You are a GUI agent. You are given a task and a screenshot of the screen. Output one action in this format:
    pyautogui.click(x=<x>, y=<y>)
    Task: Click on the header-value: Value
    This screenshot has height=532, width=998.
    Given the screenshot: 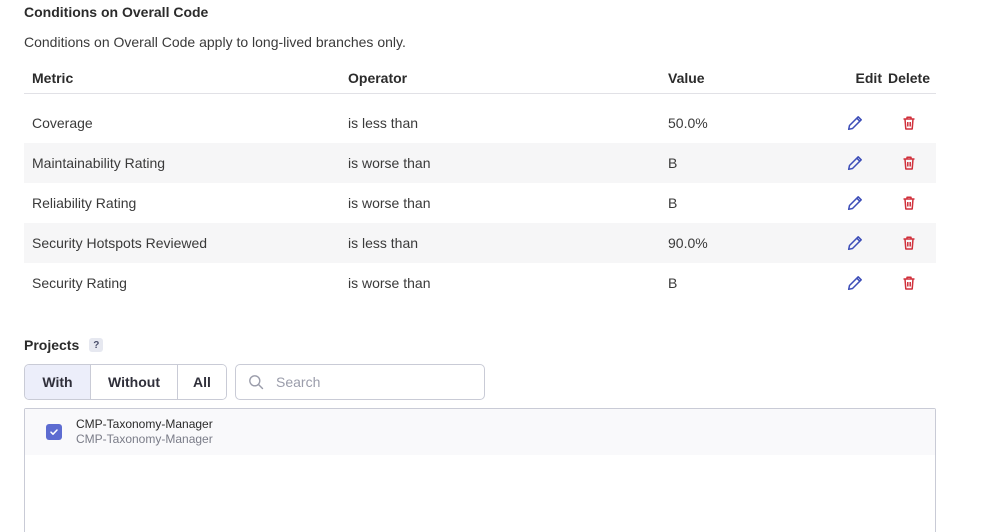 What is the action you would take?
    pyautogui.click(x=686, y=77)
    